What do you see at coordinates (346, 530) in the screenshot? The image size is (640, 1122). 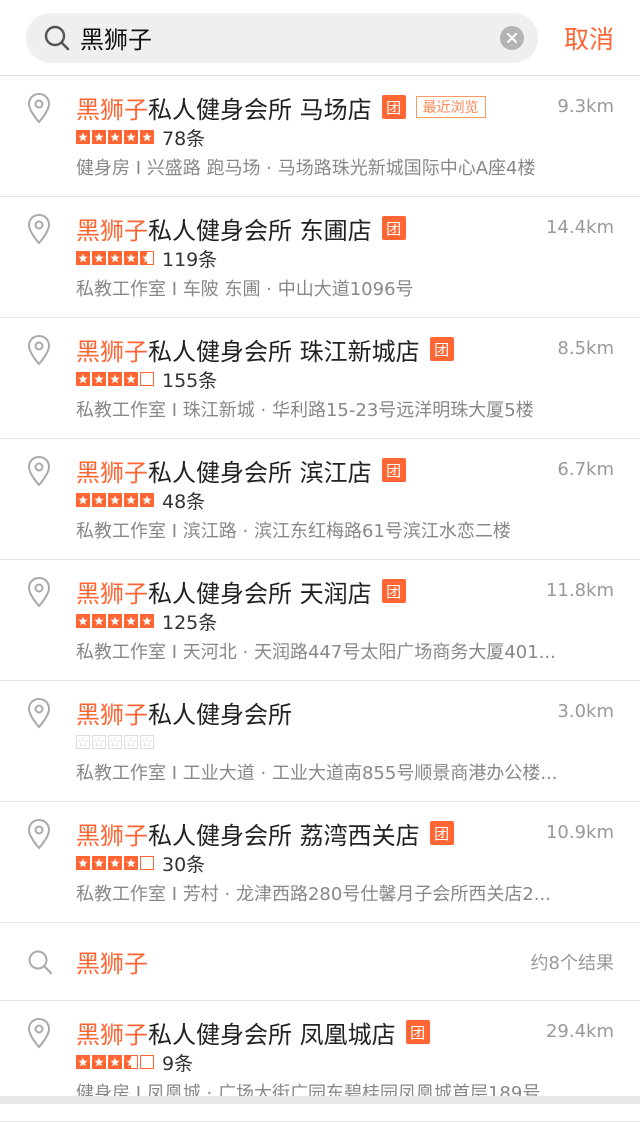 I see `result-subtitle: 私教工作室 I 滨江路 · 滨江东红梅路61号滨江水恋二楼` at bounding box center [346, 530].